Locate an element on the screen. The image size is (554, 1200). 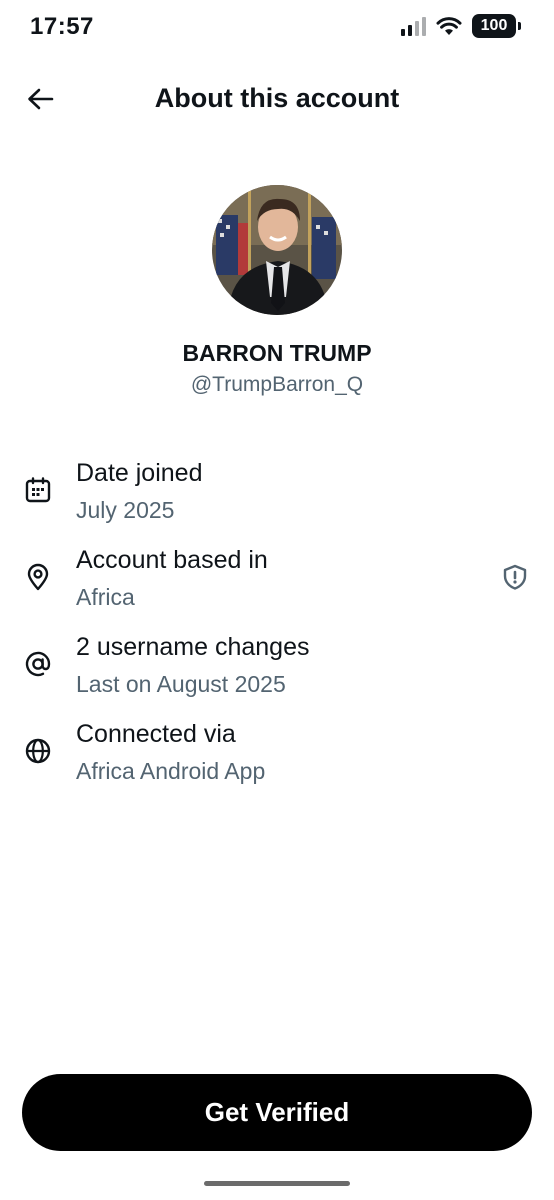
info-label: Date joined is located at coordinates (139, 473).